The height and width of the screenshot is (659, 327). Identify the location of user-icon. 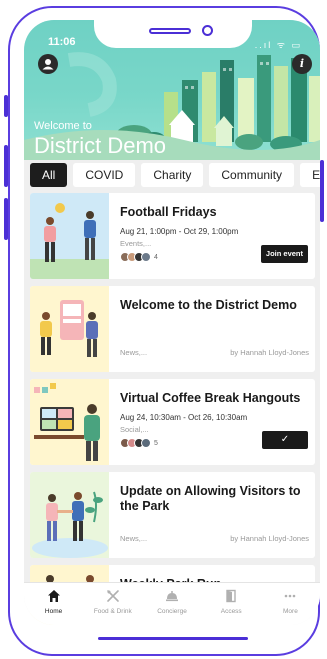
(48, 64).